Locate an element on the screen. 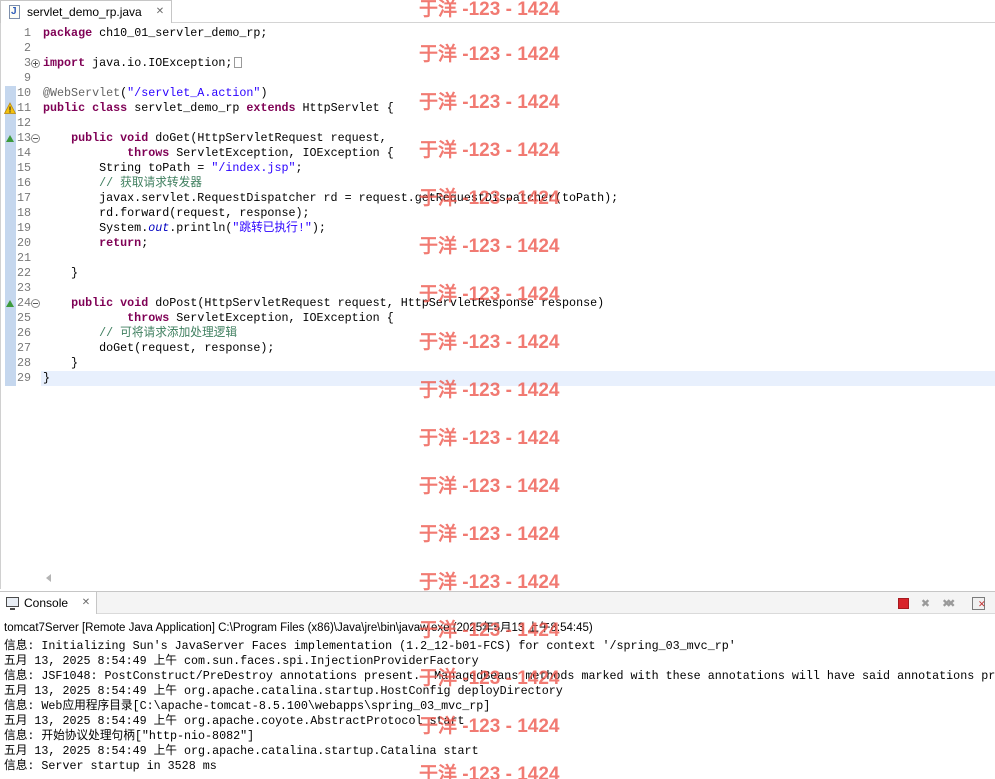  console-tab-label: Console is located at coordinates (46, 603).